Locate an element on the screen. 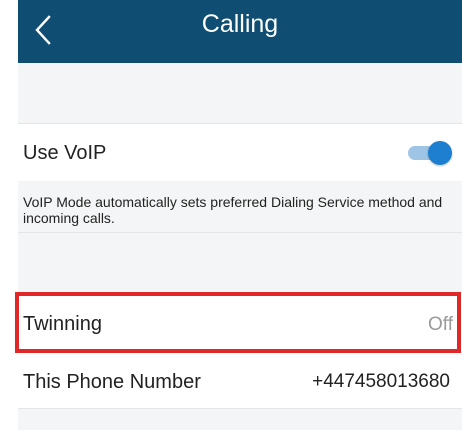 Image resolution: width=462 pixels, height=430 pixels. toggle-thumb is located at coordinates (440, 153).